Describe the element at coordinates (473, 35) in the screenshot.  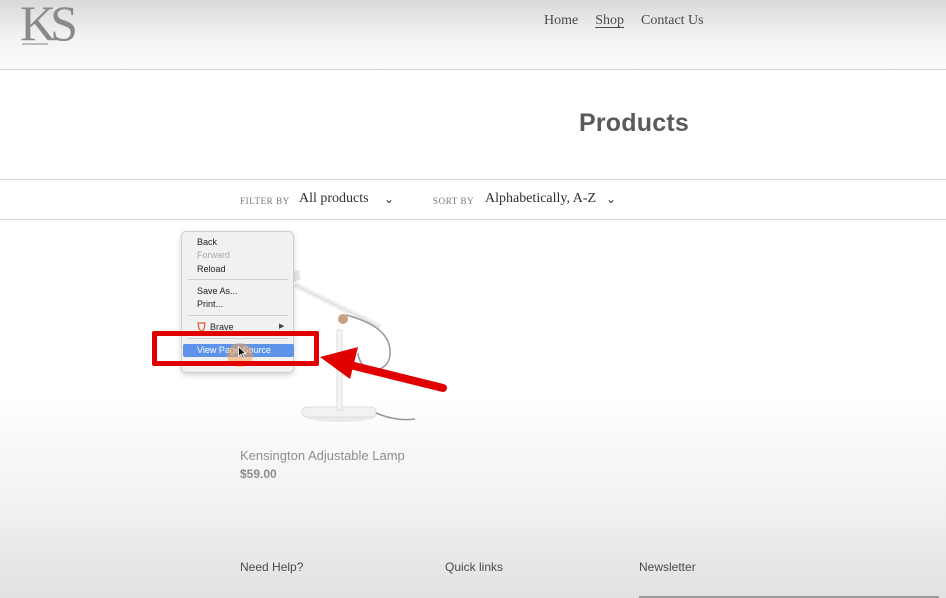
I see `header-background` at that location.